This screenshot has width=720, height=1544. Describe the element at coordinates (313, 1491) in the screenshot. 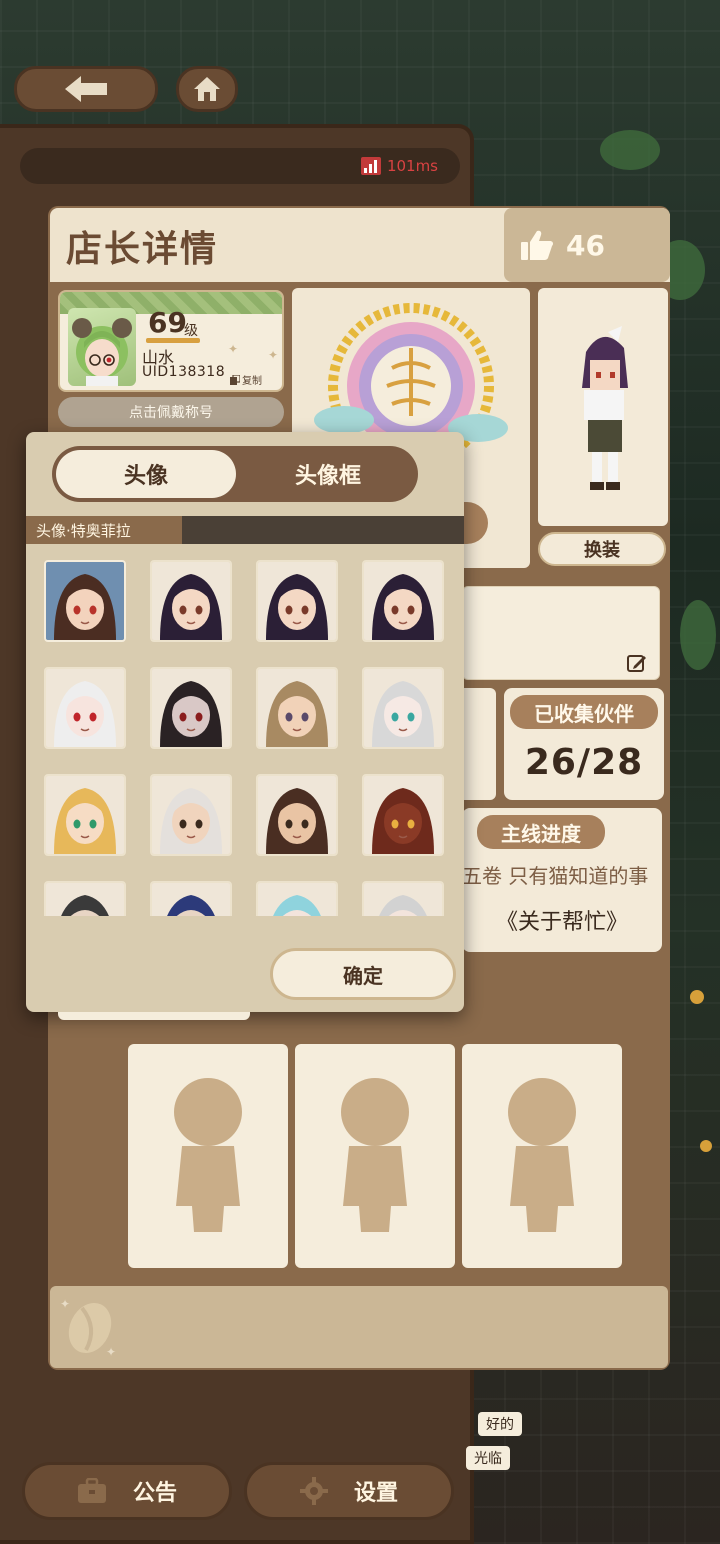

I see `gear-icon` at that location.